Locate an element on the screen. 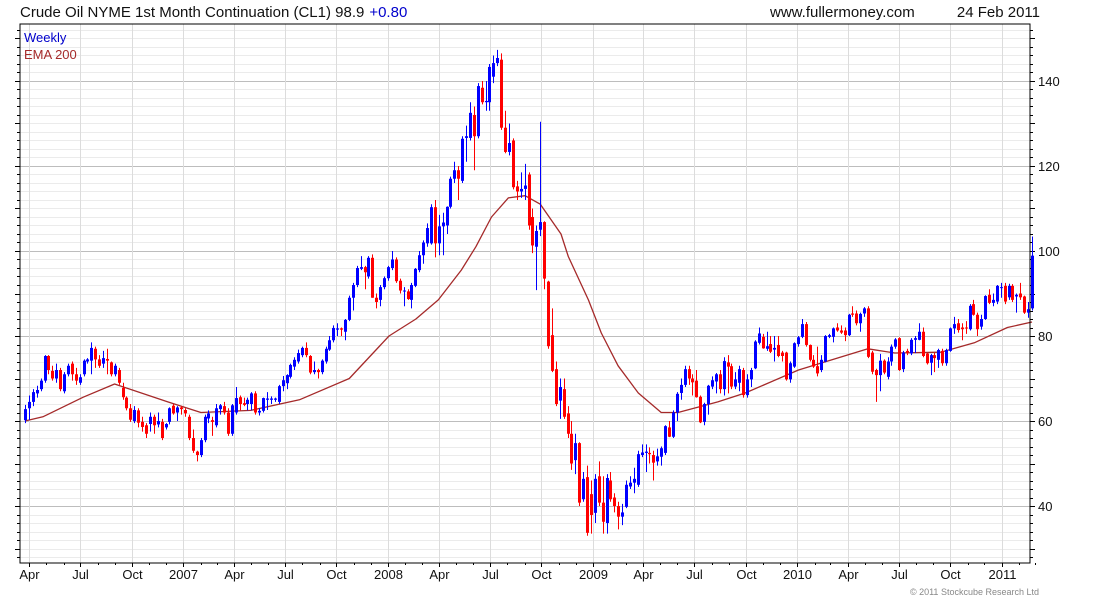 The width and height of the screenshot is (1100, 600). site-url: www.fullermoney.com is located at coordinates (842, 12).